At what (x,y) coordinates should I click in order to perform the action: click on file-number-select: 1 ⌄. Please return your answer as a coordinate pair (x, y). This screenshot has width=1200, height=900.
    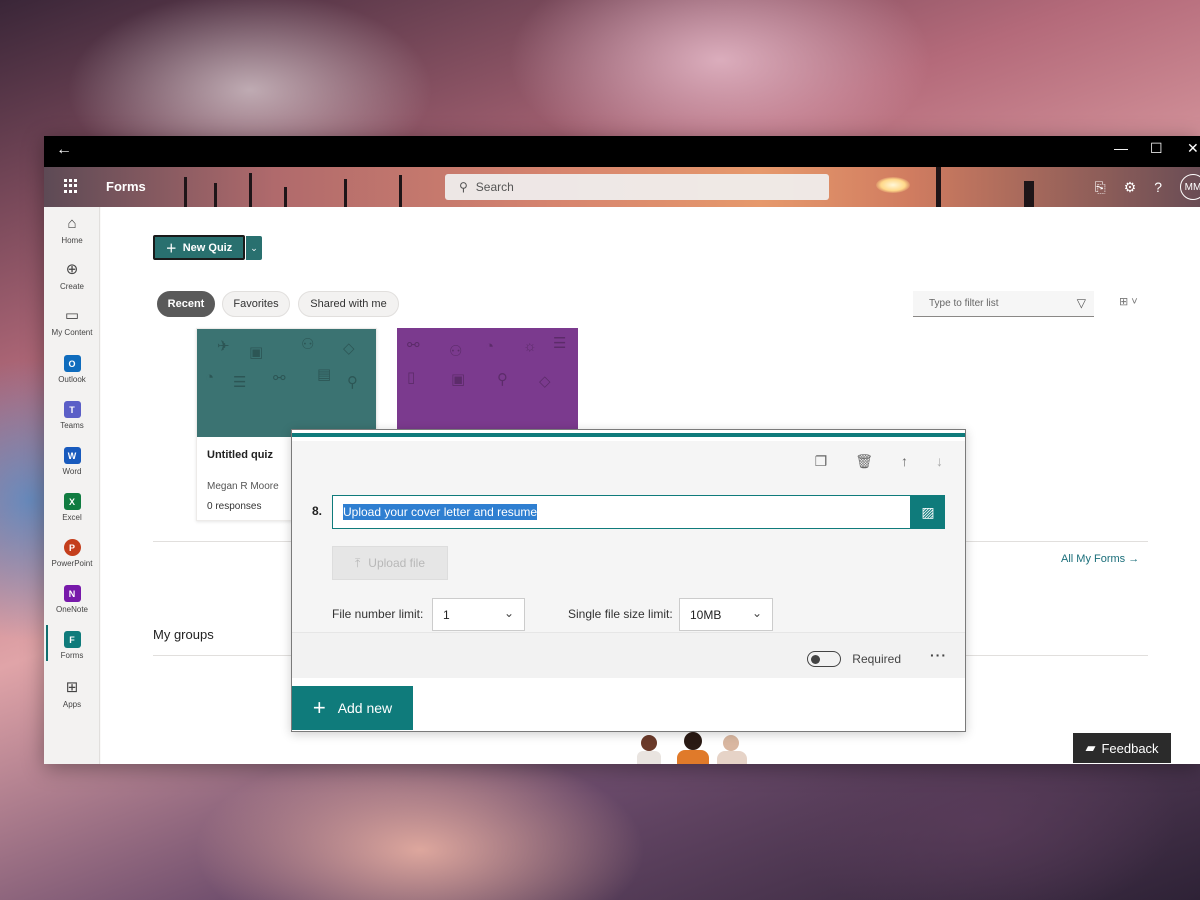
    Looking at the image, I should click on (478, 614).